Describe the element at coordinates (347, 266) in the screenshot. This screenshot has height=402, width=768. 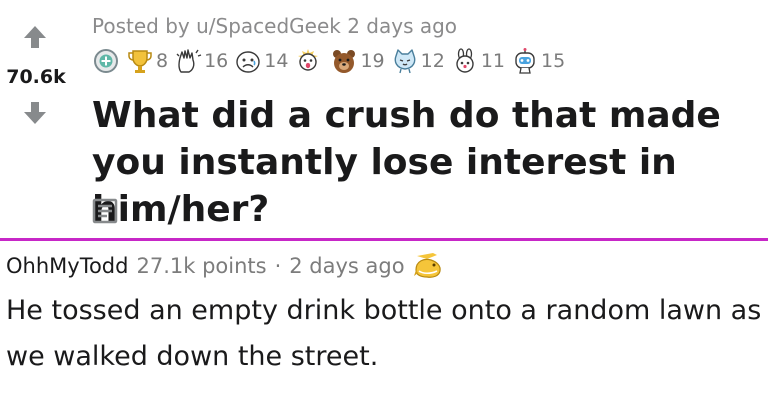
I see `comment-timestamp: 2 days ago` at that location.